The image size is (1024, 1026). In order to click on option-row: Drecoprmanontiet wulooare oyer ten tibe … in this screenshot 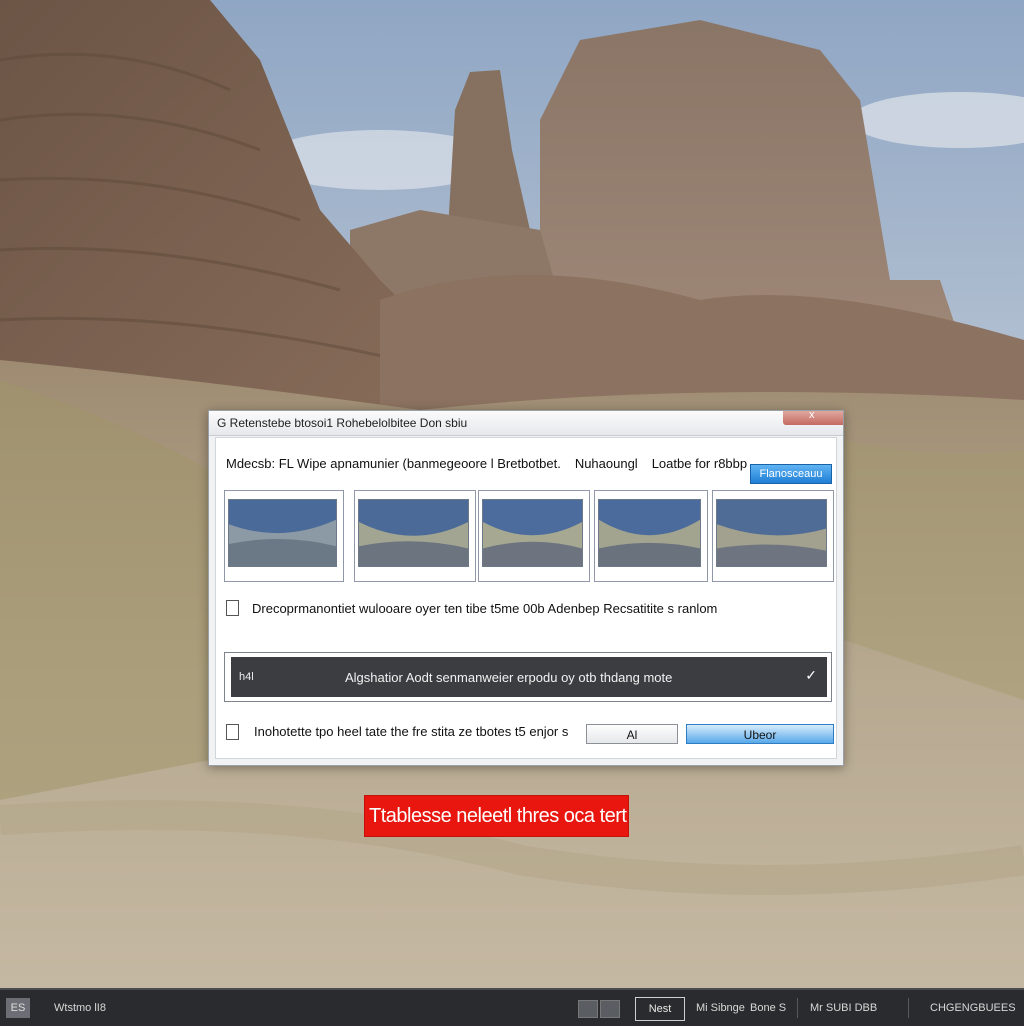, I will do `click(526, 608)`.